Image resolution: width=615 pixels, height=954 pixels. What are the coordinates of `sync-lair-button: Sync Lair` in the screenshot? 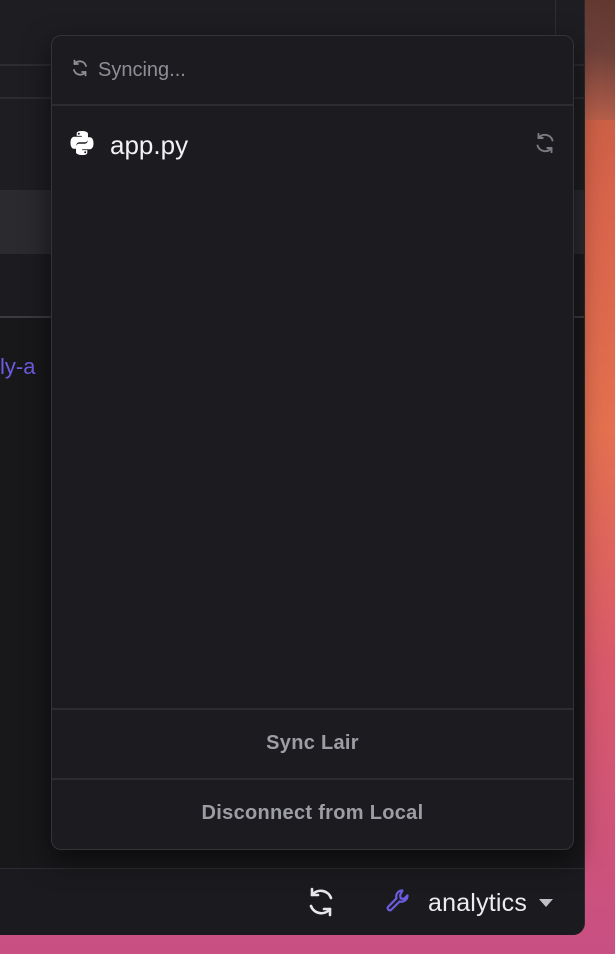 It's located at (312, 742).